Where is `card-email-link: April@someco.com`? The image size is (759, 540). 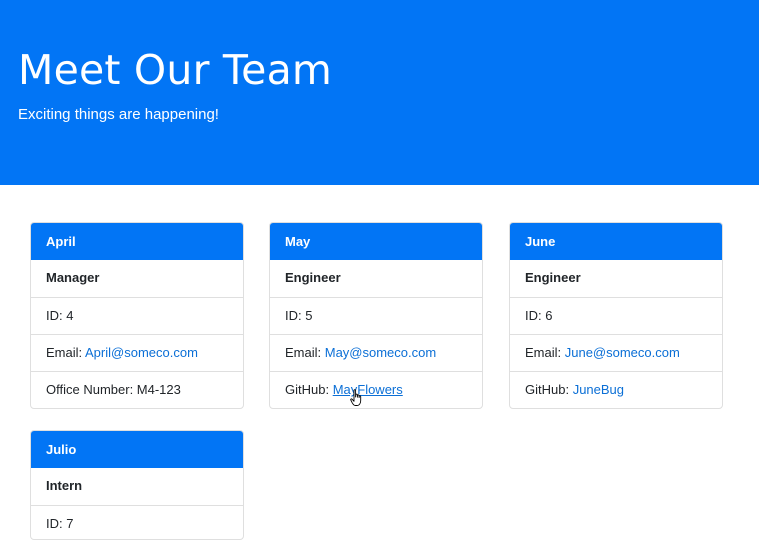 card-email-link: April@someco.com is located at coordinates (141, 352).